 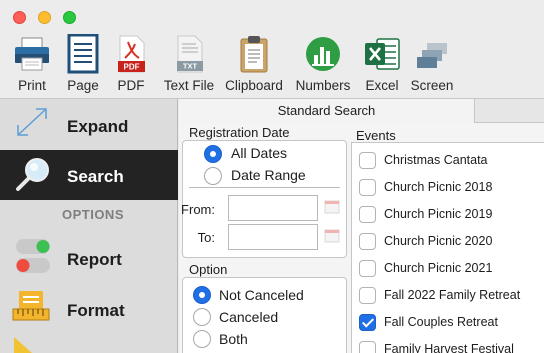 I want to click on event-row: Church Picnic 2021, so click(x=448, y=268).